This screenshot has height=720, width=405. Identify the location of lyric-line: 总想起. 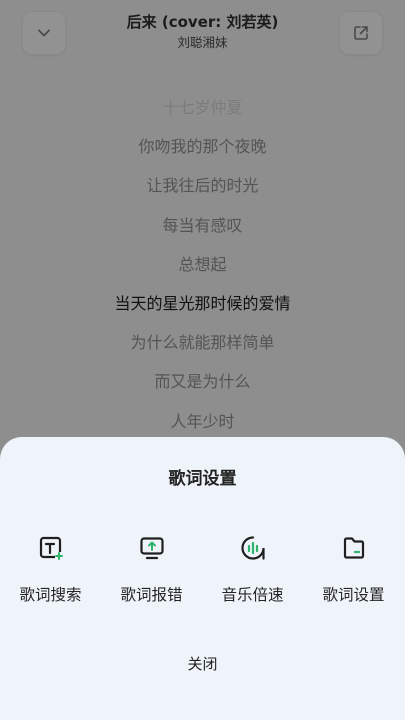
(202, 264).